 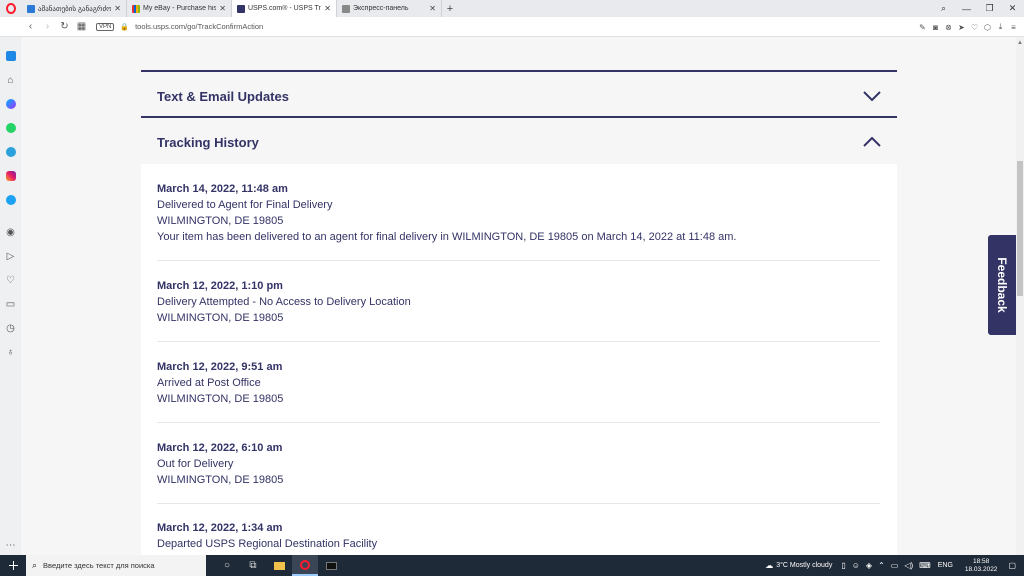 What do you see at coordinates (10, 152) in the screenshot?
I see `telegram-icon` at bounding box center [10, 152].